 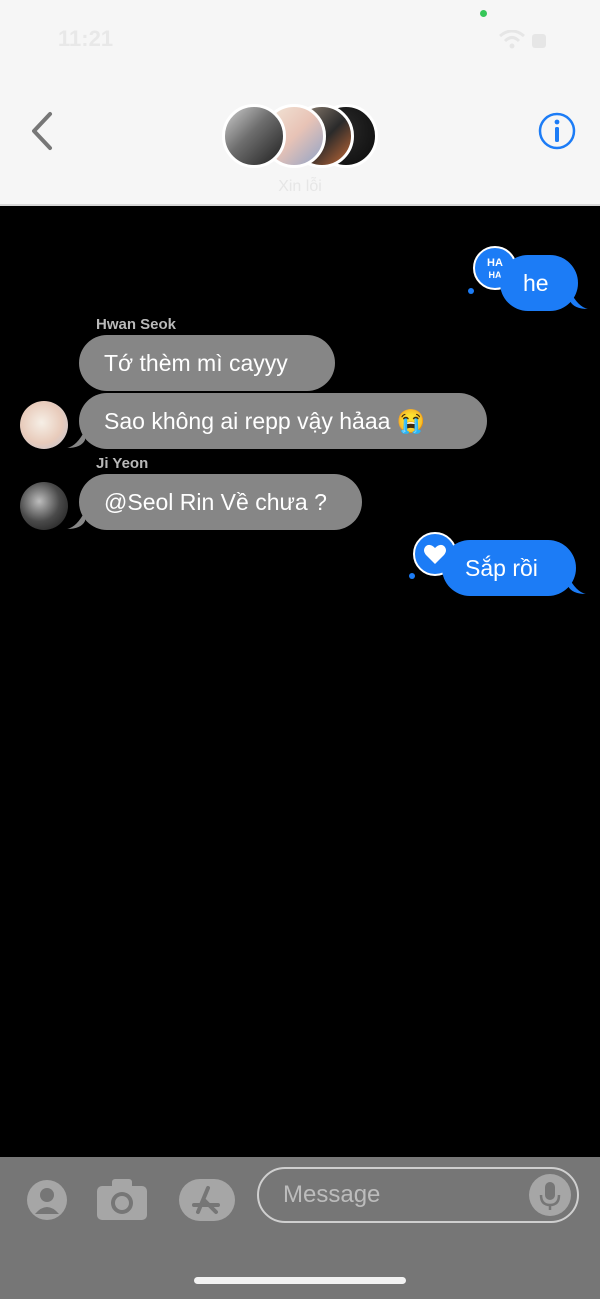 I want to click on mic-button, so click(x=550, y=1195).